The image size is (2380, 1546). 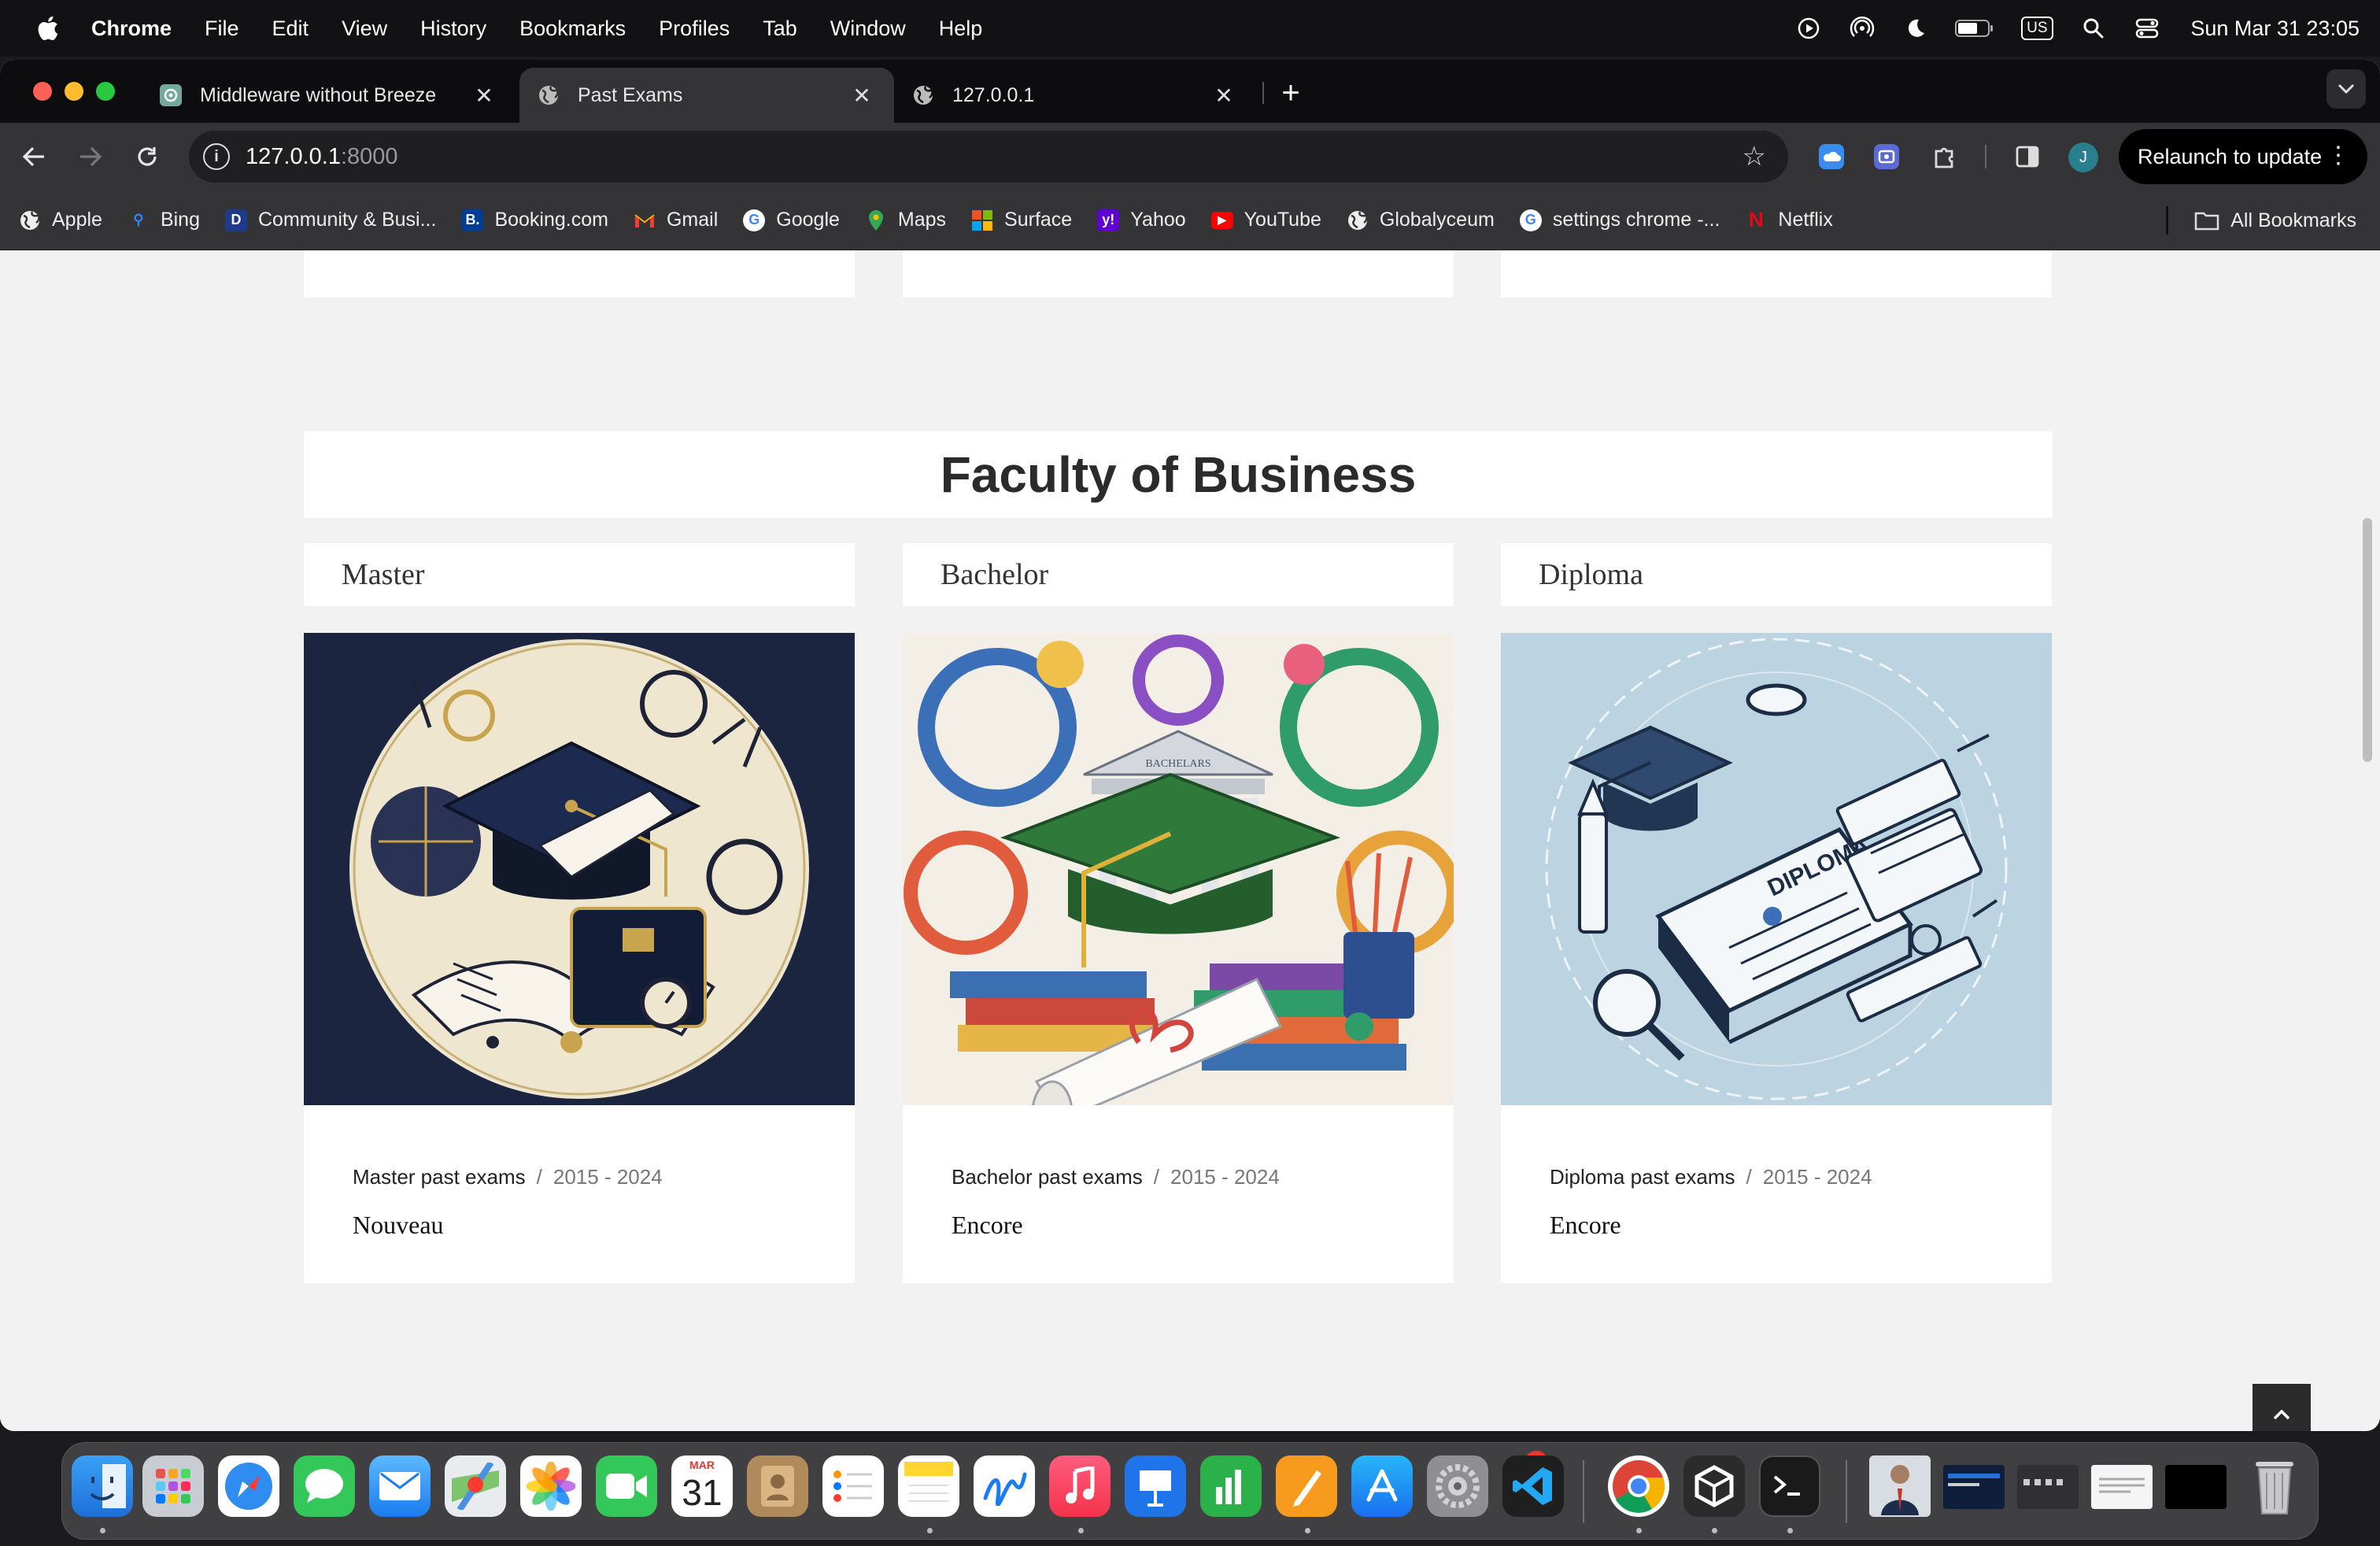 What do you see at coordinates (2275, 220) in the screenshot?
I see `all-bookmarks-button: All Bookmarks` at bounding box center [2275, 220].